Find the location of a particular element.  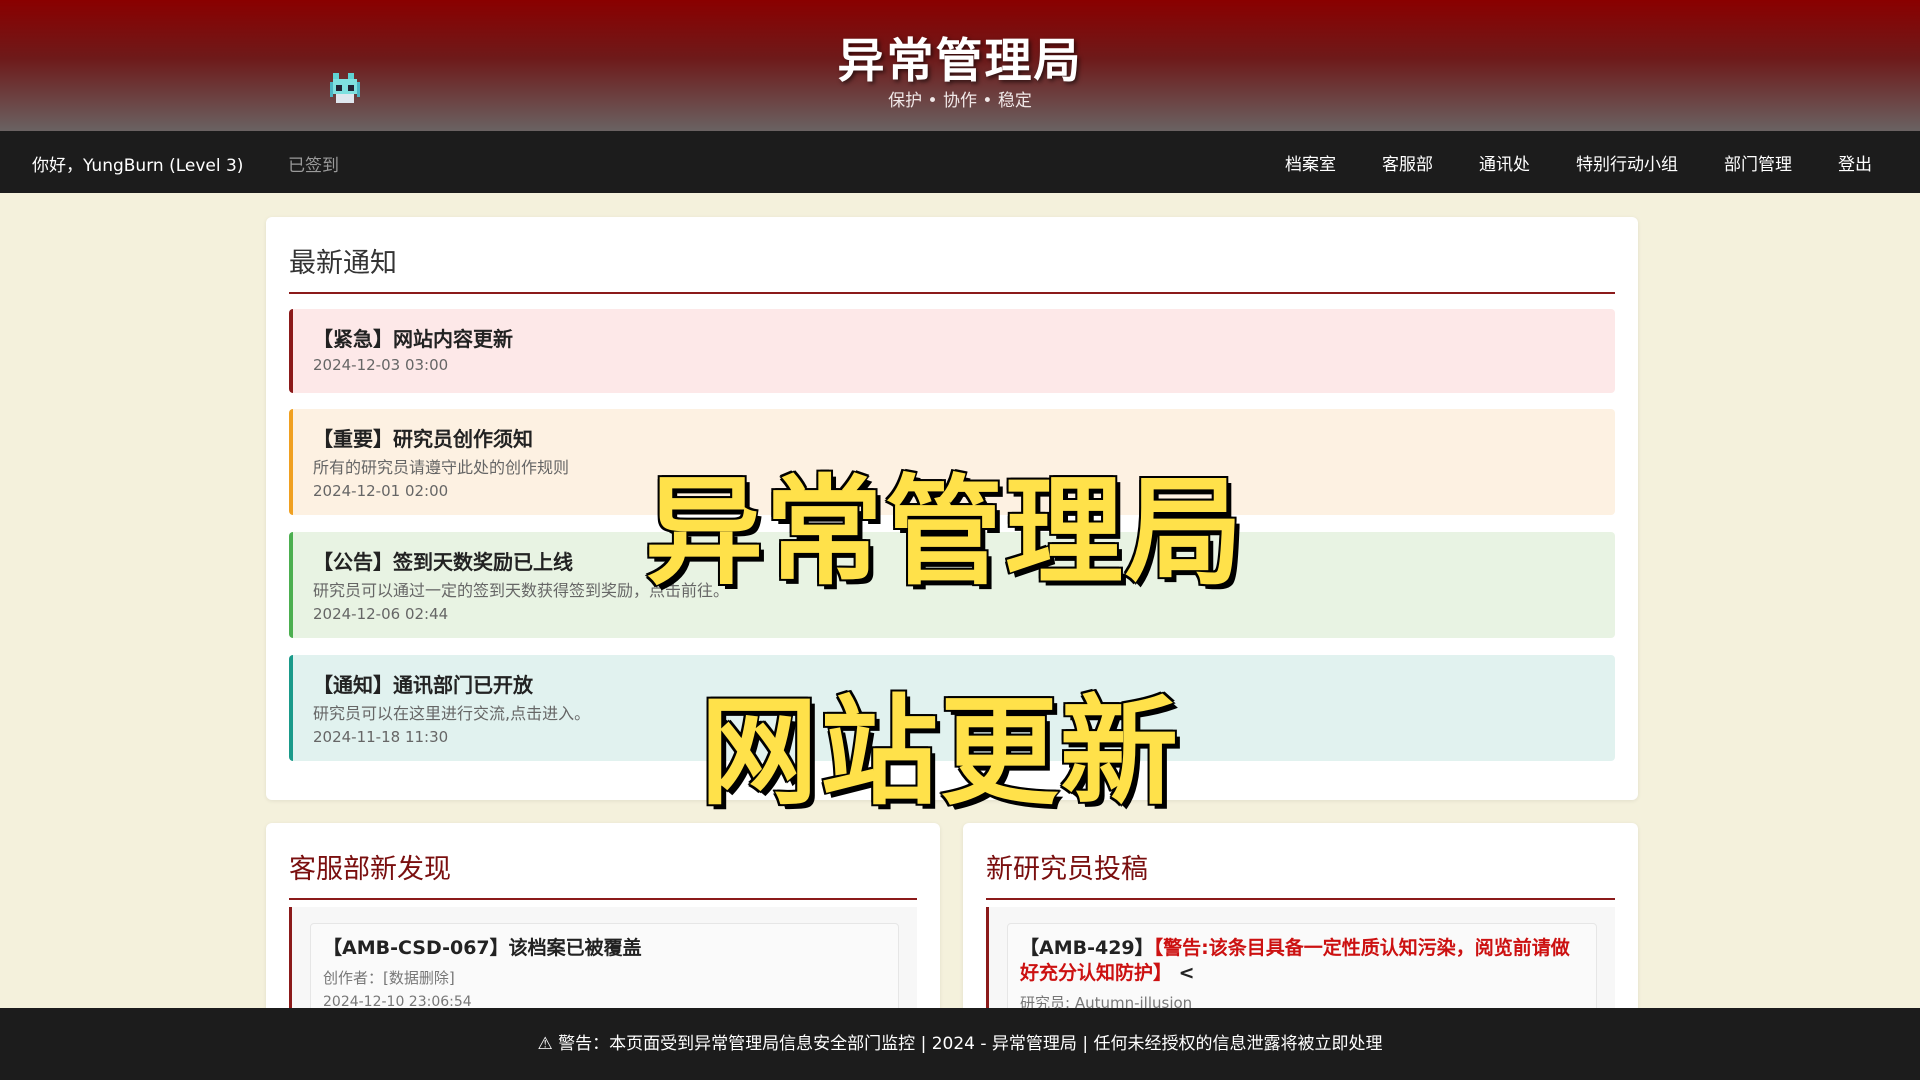

notice-date: 2024-12-03 03:00 is located at coordinates (381, 365).